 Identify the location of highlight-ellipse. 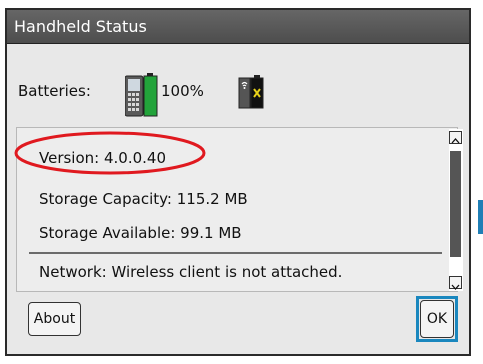
(110, 153).